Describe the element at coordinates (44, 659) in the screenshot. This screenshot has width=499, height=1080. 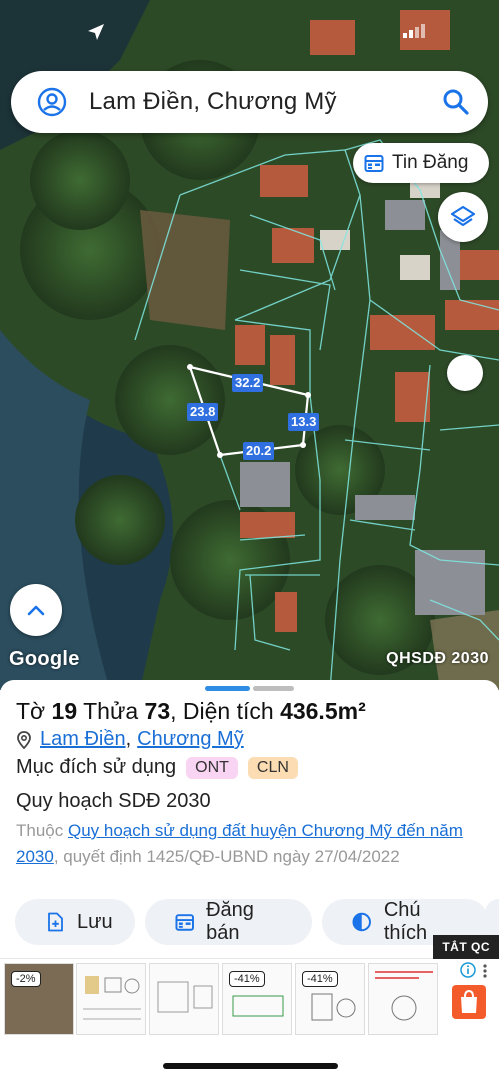
I see `google-logo: Google` at that location.